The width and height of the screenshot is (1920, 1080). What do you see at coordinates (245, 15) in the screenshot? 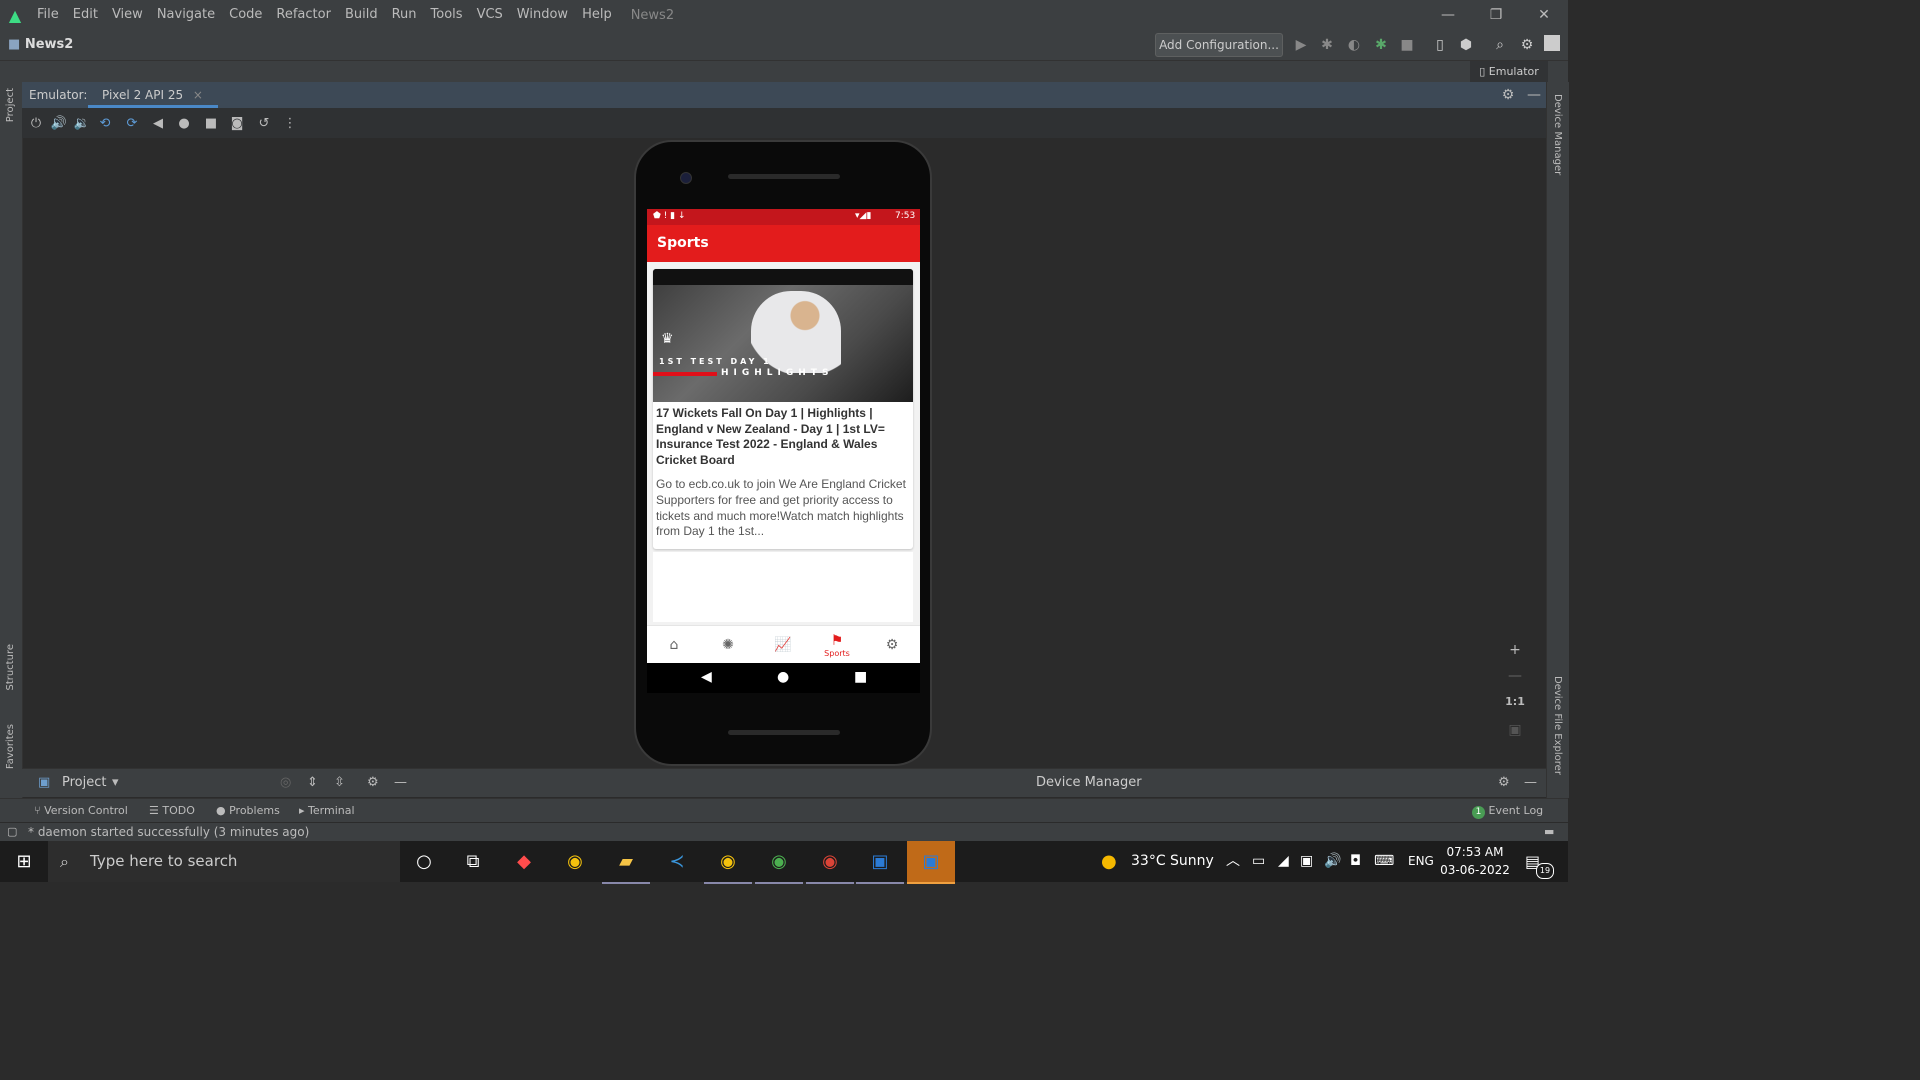
I see `menu-code: Code` at bounding box center [245, 15].